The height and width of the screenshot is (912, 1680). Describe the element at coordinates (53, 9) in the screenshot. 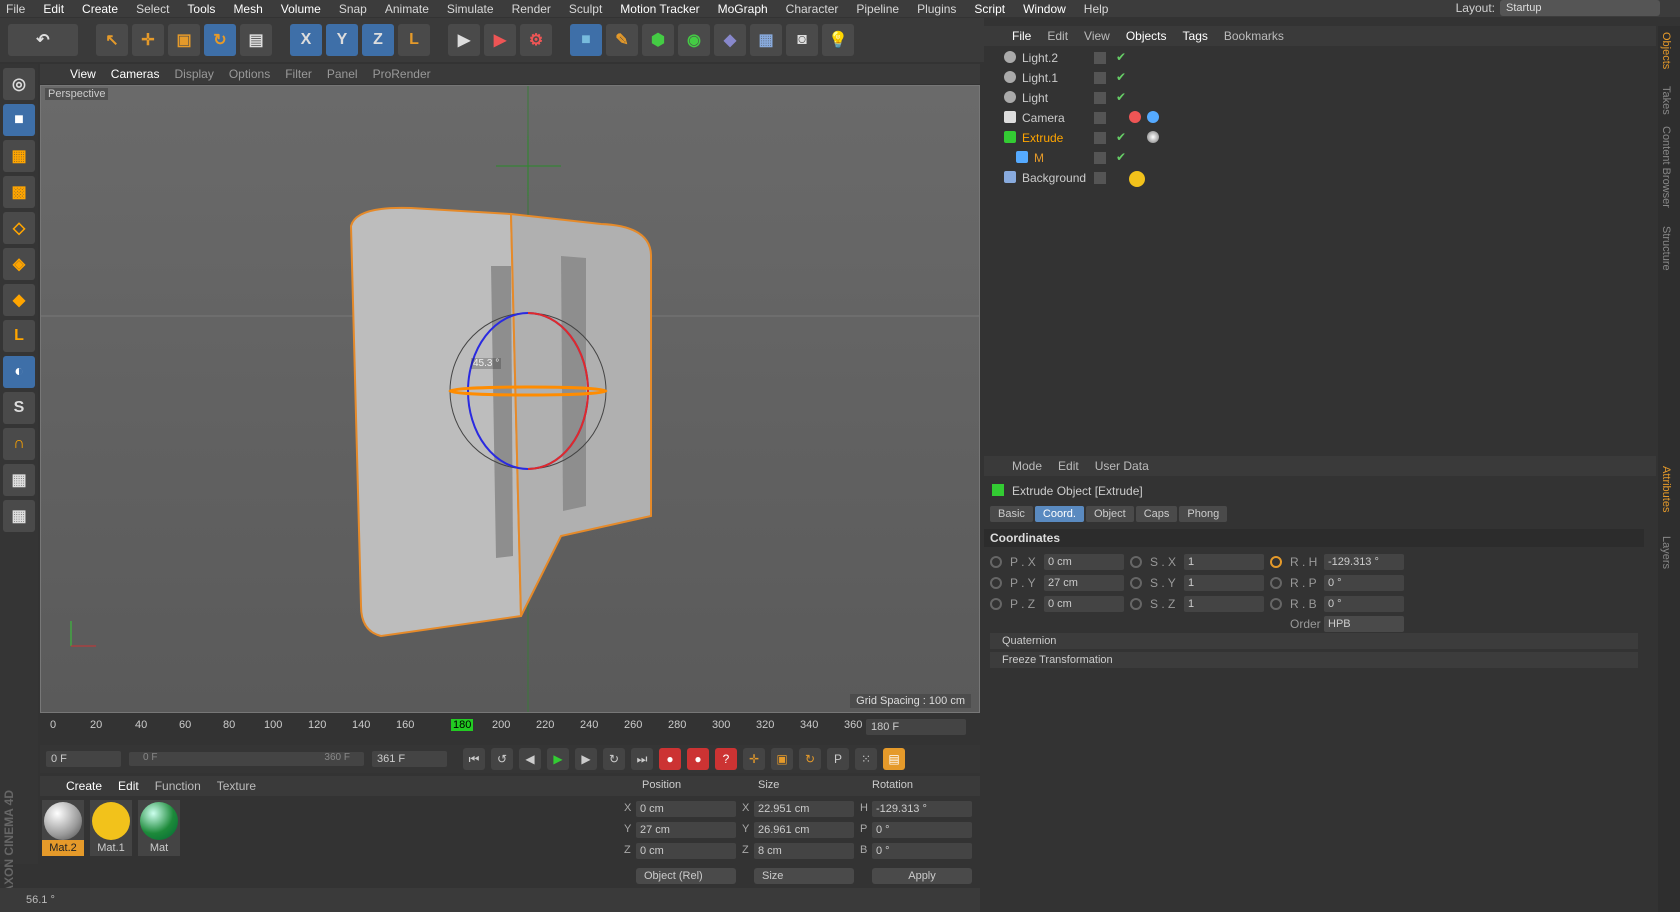

I see `menu-edit: Edit` at that location.